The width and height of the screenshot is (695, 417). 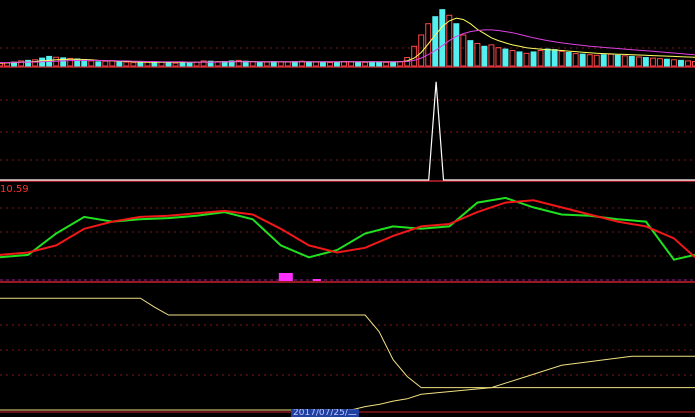 I want to click on volume-panel, so click(x=347, y=38).